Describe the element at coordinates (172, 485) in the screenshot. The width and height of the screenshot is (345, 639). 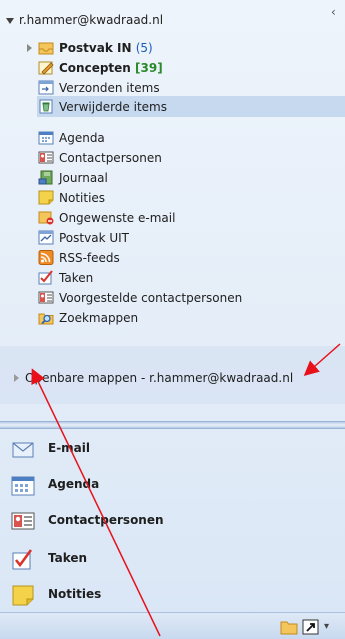
I see `nav-button-agenda: Agenda` at that location.